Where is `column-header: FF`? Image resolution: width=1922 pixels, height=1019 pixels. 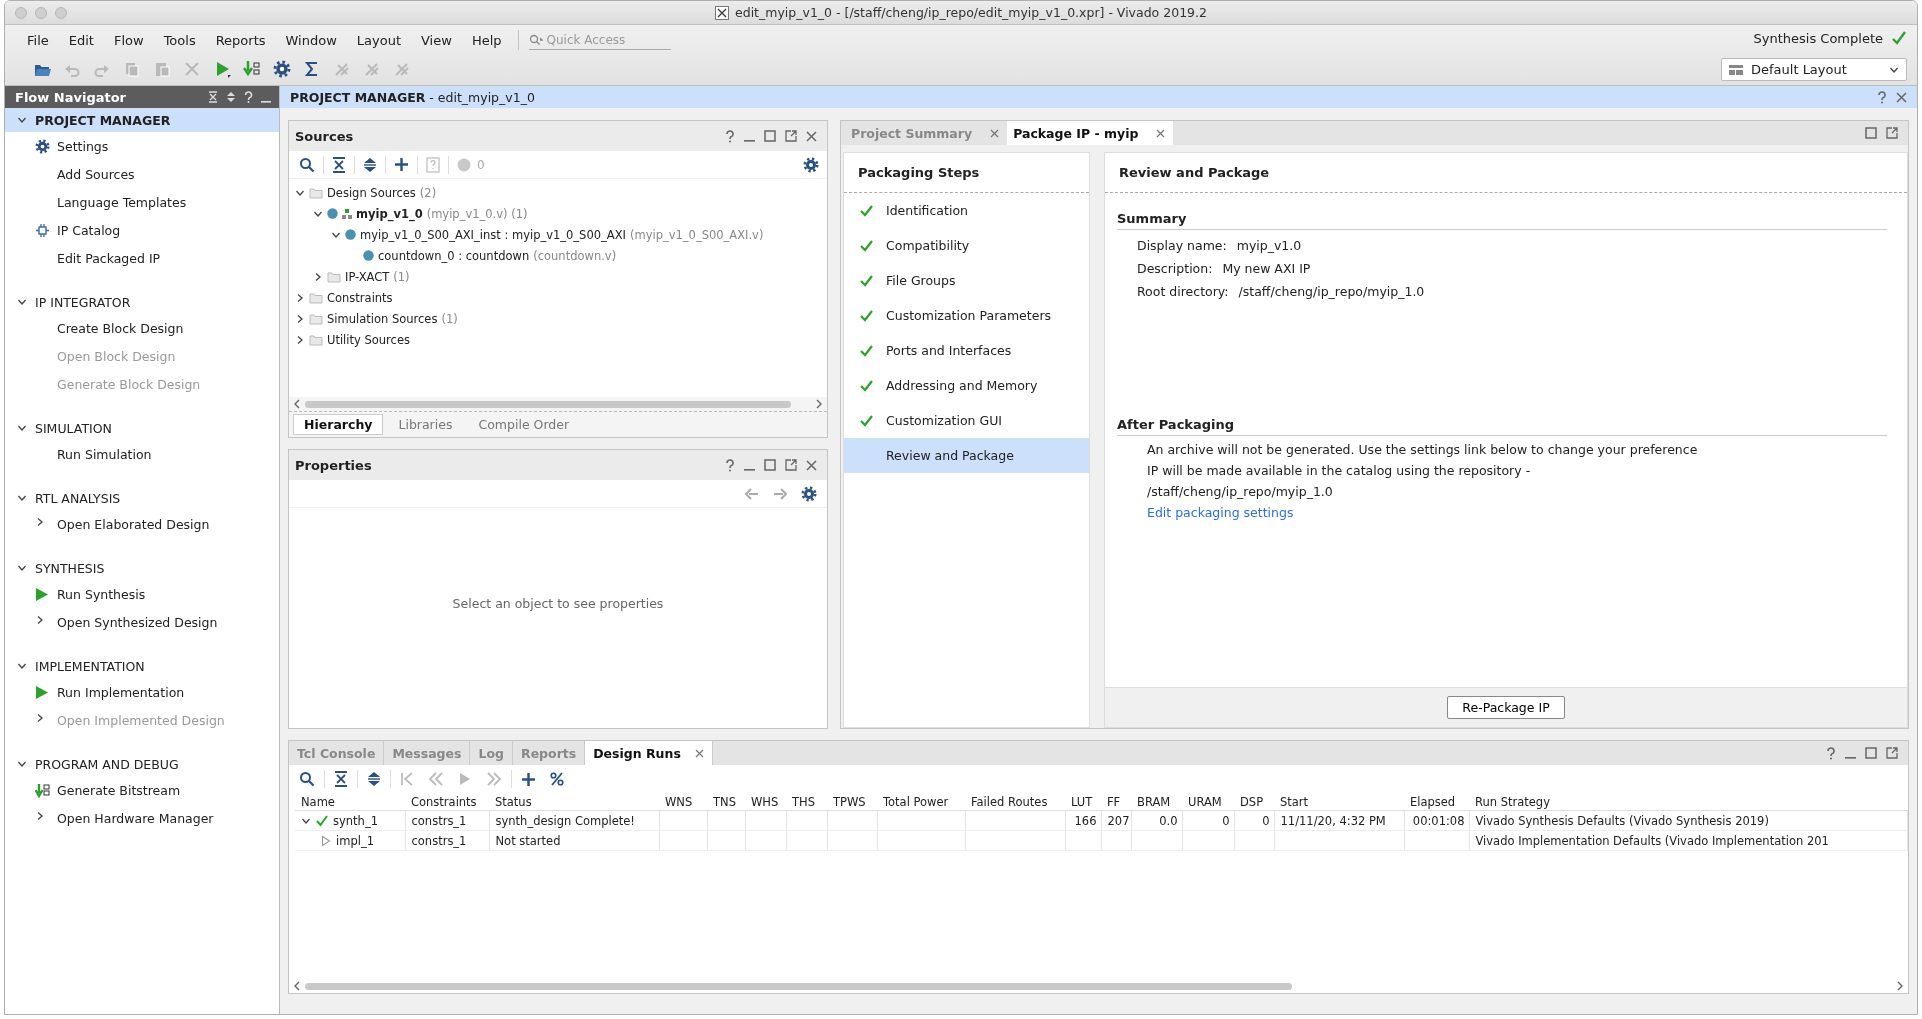
column-header: FF is located at coordinates (1116, 802).